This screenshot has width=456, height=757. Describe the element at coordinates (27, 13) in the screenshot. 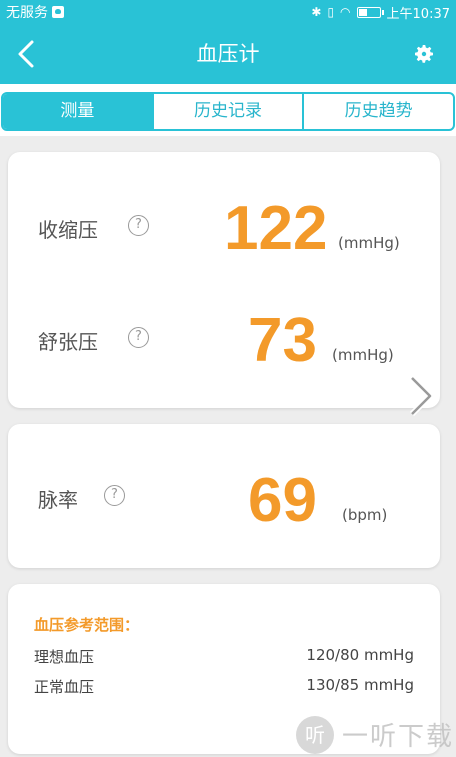

I see `carrier-label: 无服务` at that location.